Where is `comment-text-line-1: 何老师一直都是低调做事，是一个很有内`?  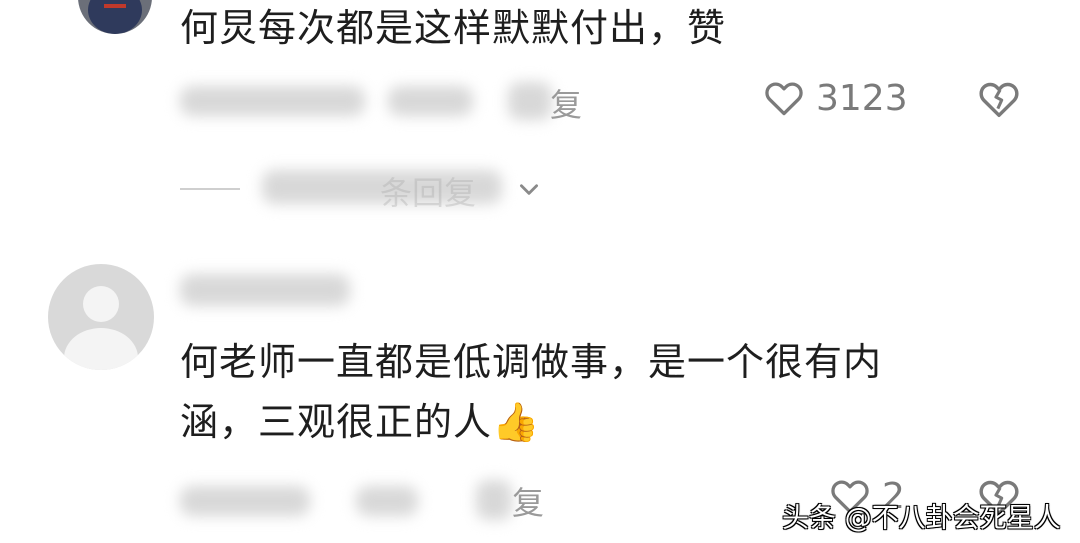
comment-text-line-1: 何老师一直都是低调做事，是一个很有内 is located at coordinates (531, 362).